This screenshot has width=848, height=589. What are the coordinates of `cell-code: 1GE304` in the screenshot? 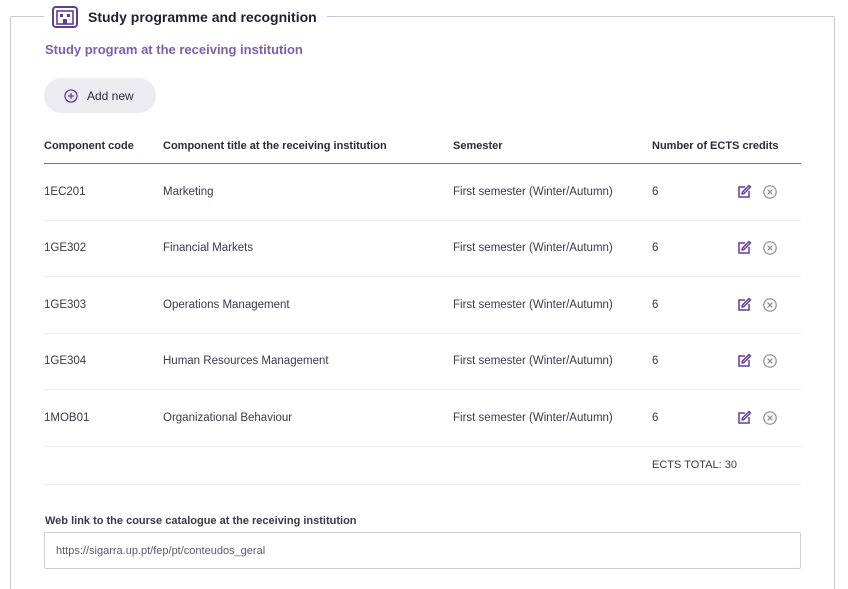 It's located at (65, 361).